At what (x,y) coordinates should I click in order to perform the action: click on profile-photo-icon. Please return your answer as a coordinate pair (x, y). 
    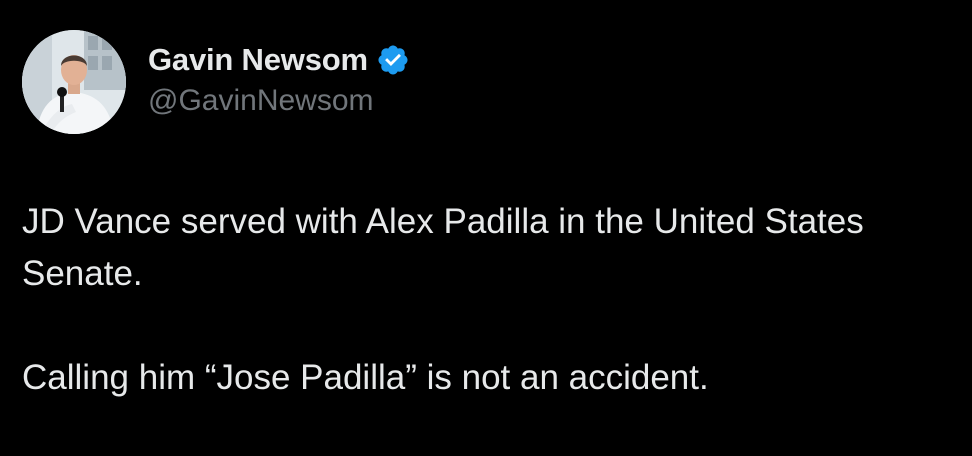
    Looking at the image, I should click on (74, 82).